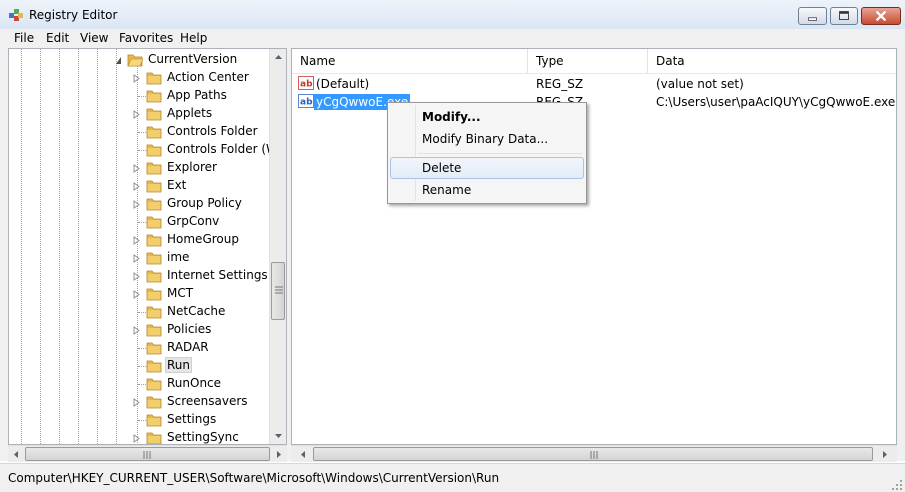  What do you see at coordinates (207, 401) in the screenshot?
I see `tree-item-label: Screensavers` at bounding box center [207, 401].